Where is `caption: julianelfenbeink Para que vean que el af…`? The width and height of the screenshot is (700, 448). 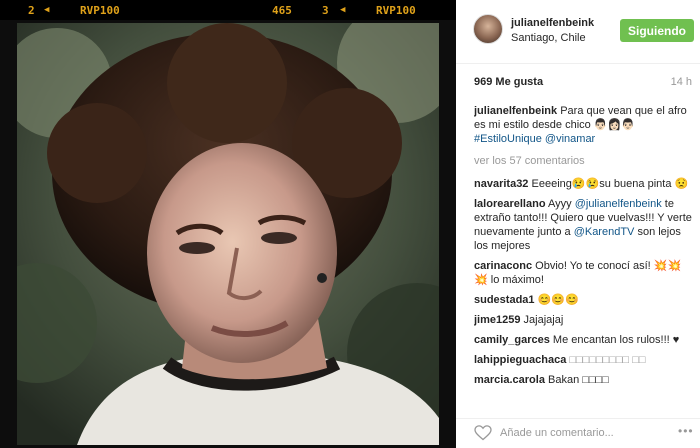
caption: julianelfenbeink Para que vean que el af… is located at coordinates (583, 125).